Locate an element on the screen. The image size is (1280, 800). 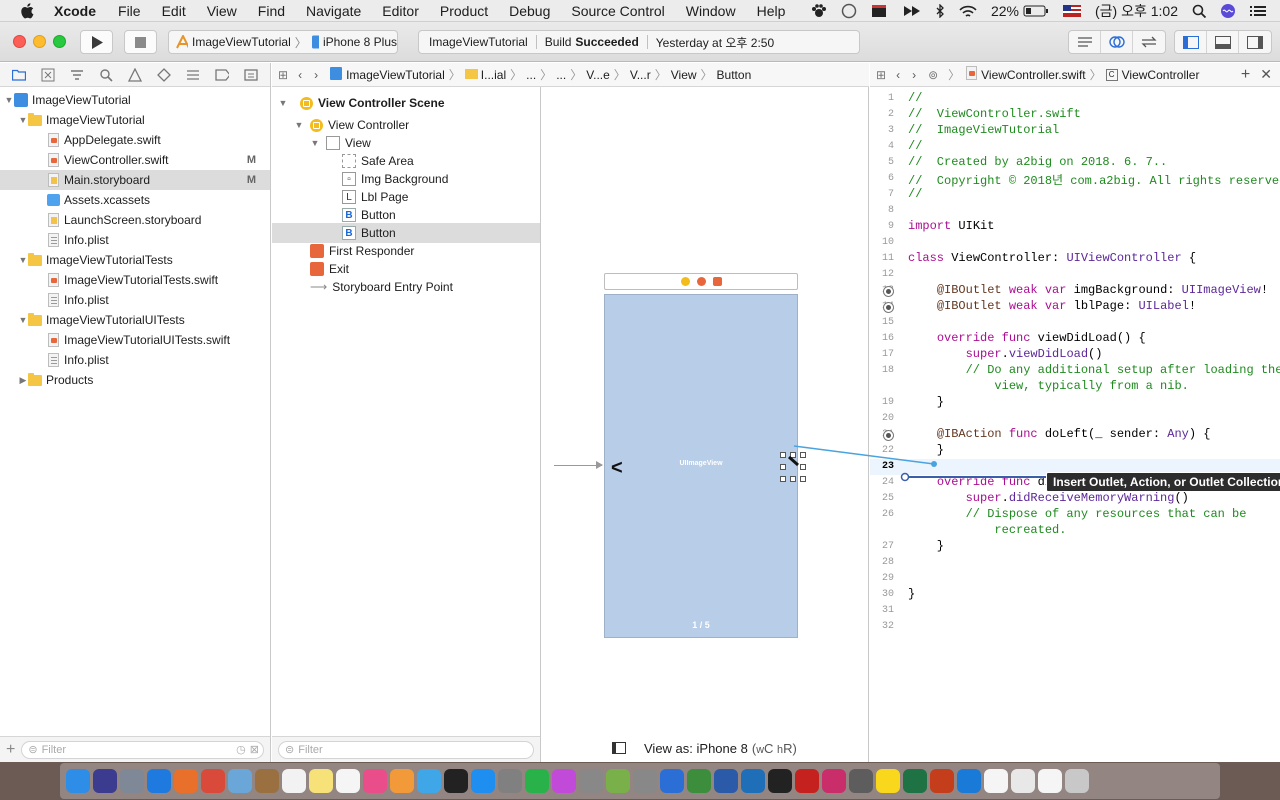
clapper-icon is located at coordinates (880, 11).